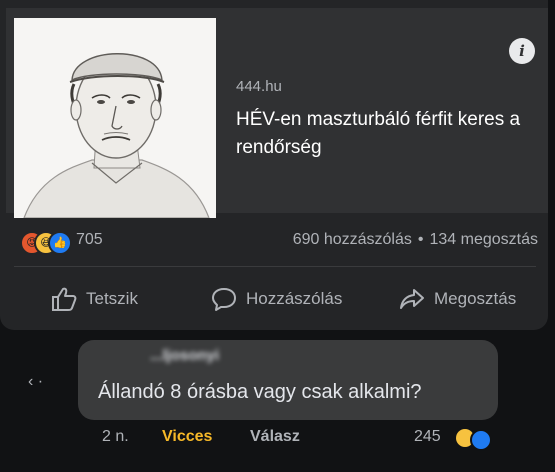  Describe the element at coordinates (483, 239) in the screenshot. I see `share-count-link: 134 megosztás` at that location.